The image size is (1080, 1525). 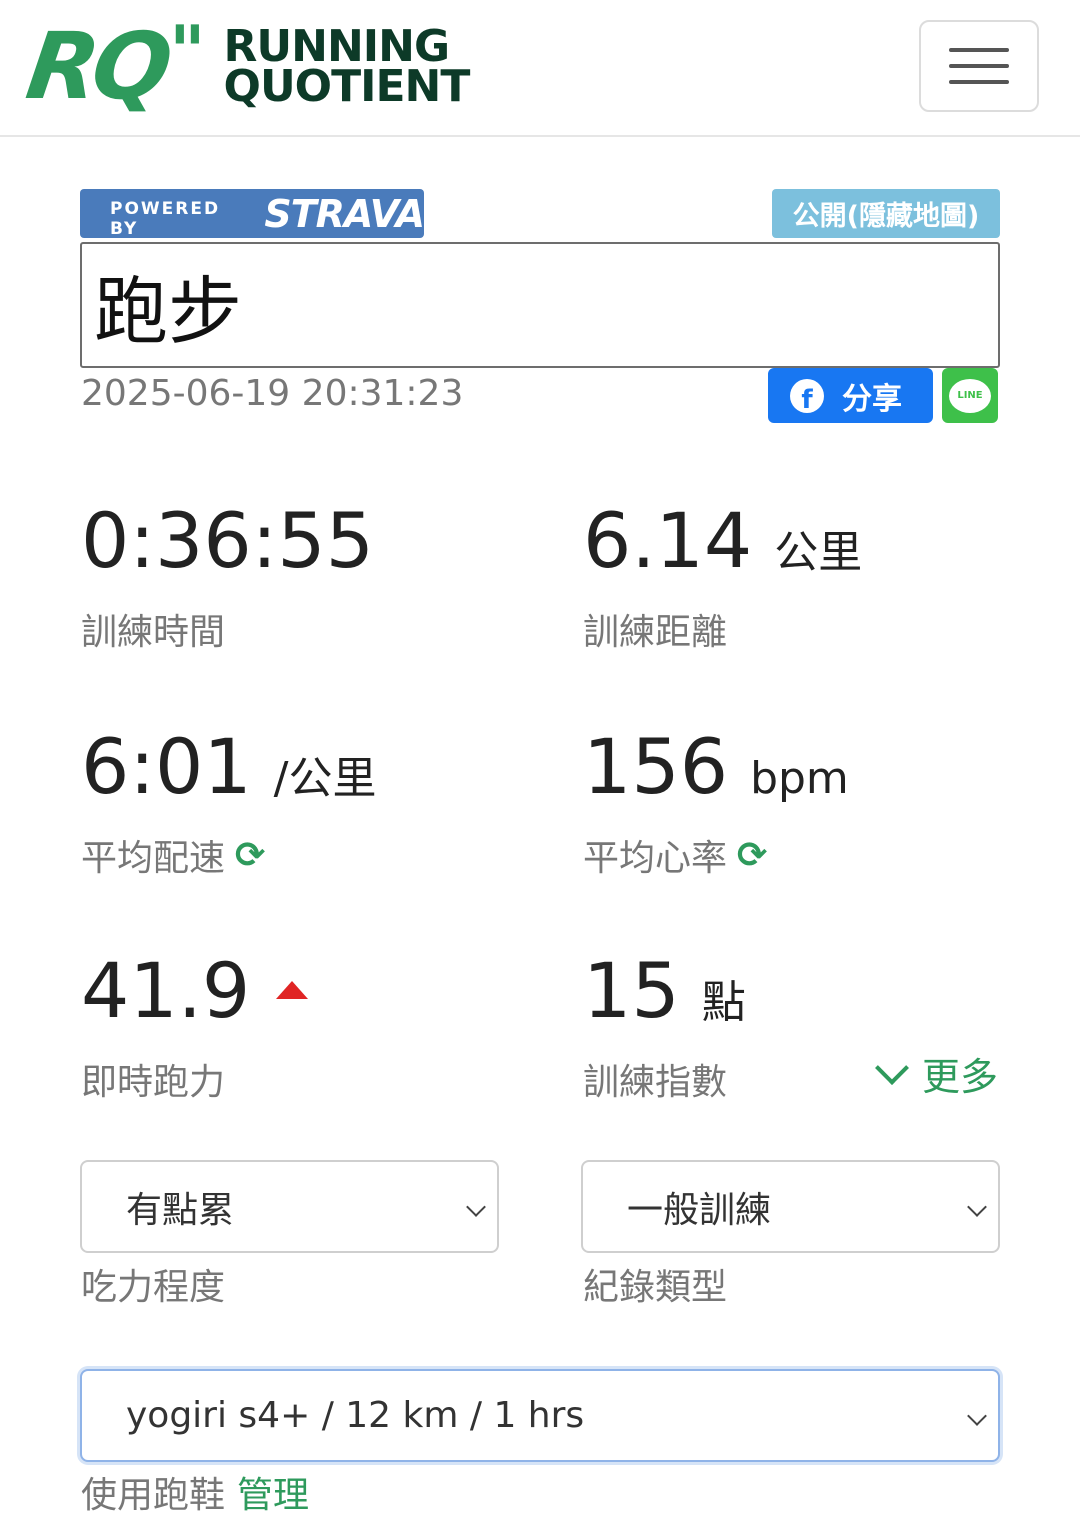 I want to click on more-label: 更多, so click(x=960, y=1077).